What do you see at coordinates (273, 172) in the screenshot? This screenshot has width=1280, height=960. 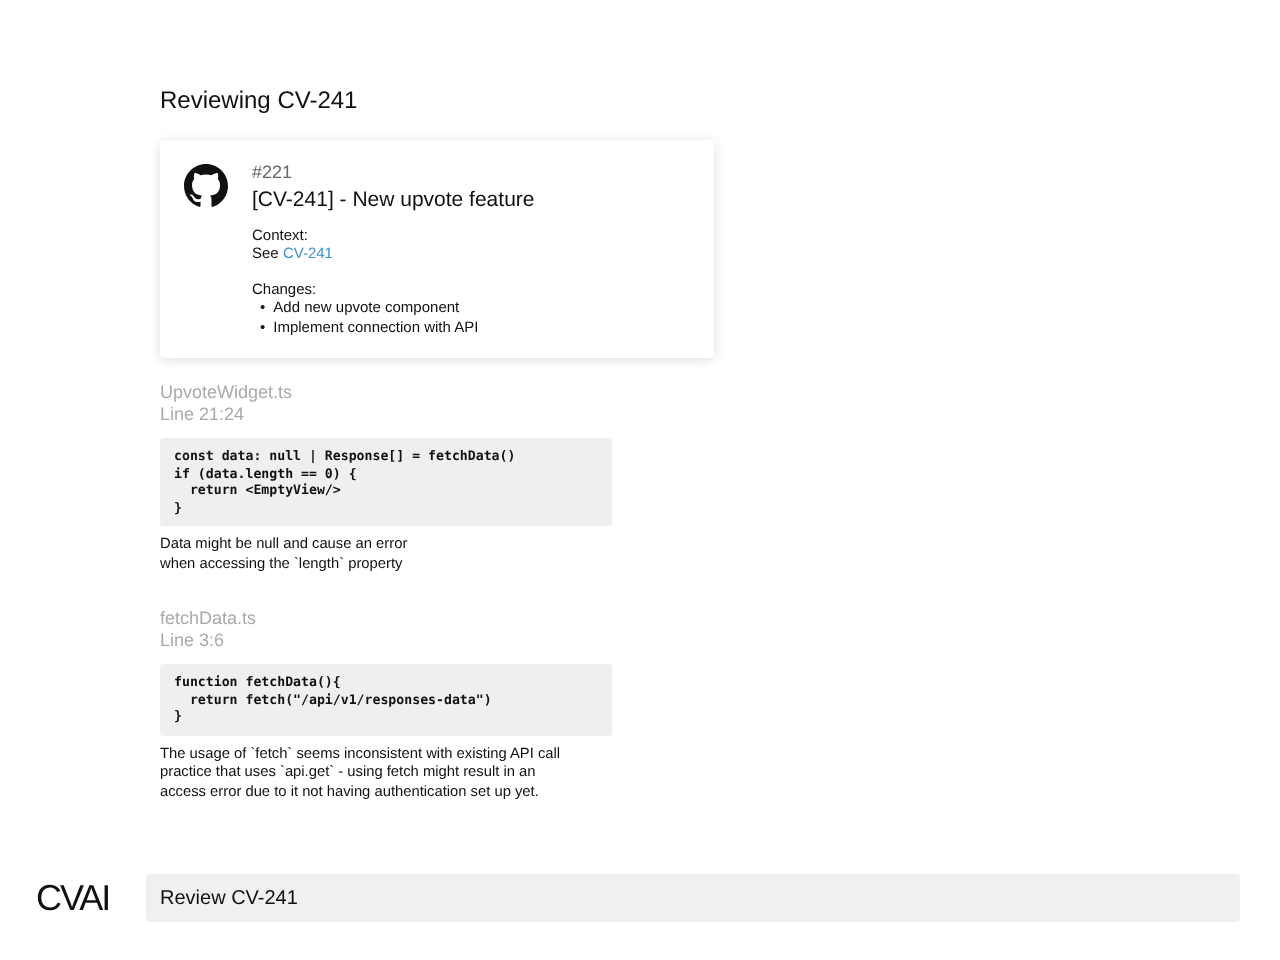 I see `pr-number: #221` at bounding box center [273, 172].